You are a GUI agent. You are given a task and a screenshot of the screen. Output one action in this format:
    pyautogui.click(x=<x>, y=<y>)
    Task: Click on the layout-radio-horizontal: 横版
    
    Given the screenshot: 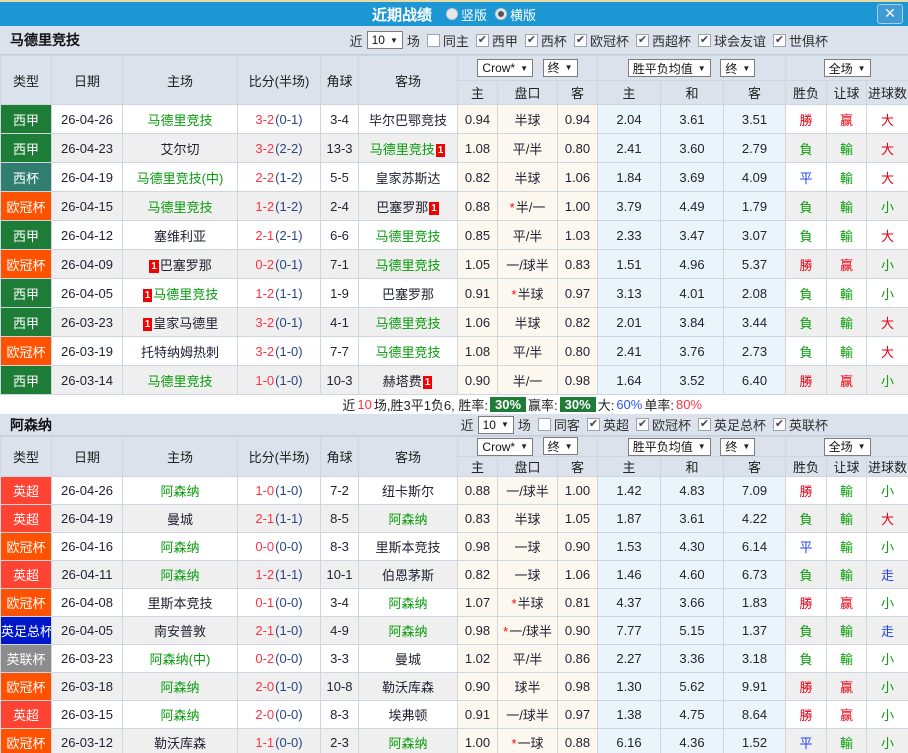 What is the action you would take?
    pyautogui.click(x=515, y=14)
    